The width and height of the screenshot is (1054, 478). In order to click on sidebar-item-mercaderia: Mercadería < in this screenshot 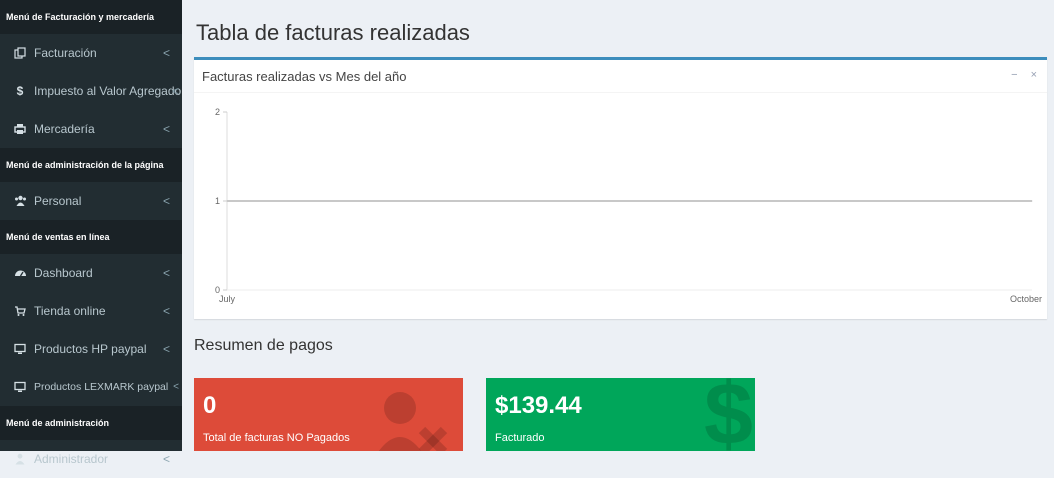, I will do `click(91, 129)`.